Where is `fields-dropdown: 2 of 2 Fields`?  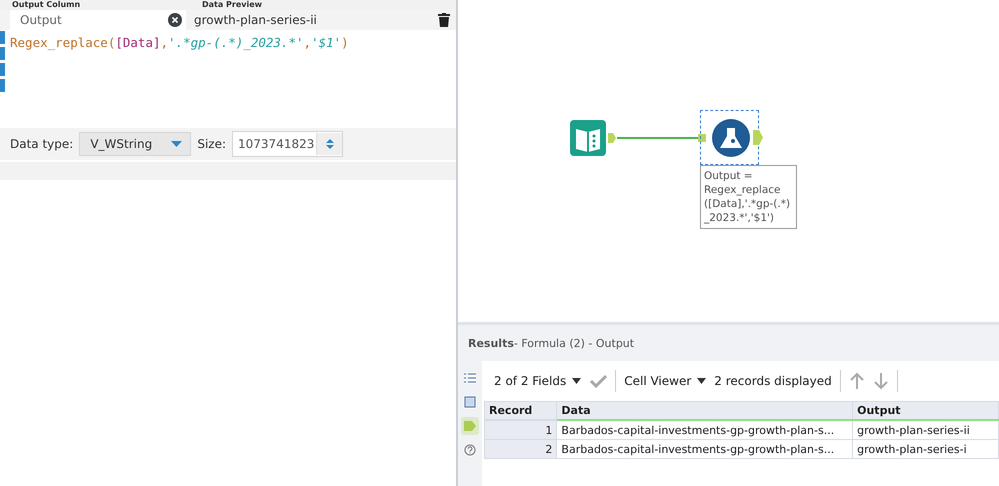 fields-dropdown: 2 of 2 Fields is located at coordinates (538, 381).